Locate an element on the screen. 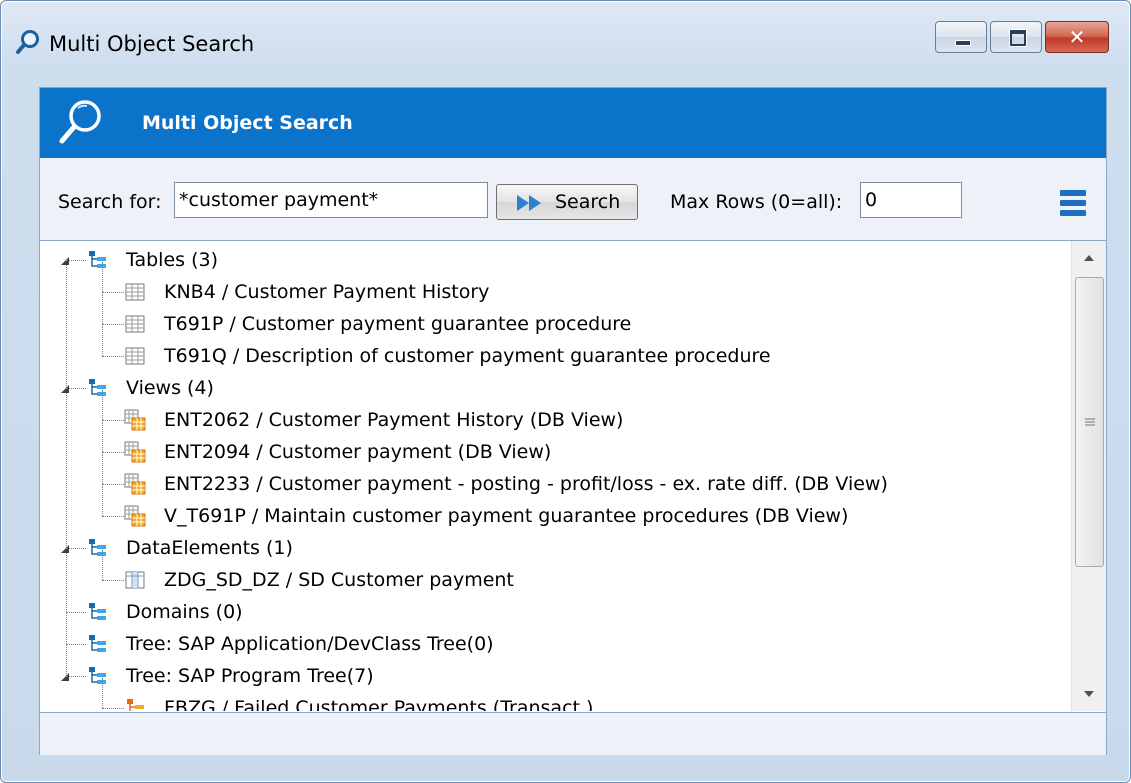 The width and height of the screenshot is (1131, 783). tree-group-label: DataElements (1) is located at coordinates (209, 548).